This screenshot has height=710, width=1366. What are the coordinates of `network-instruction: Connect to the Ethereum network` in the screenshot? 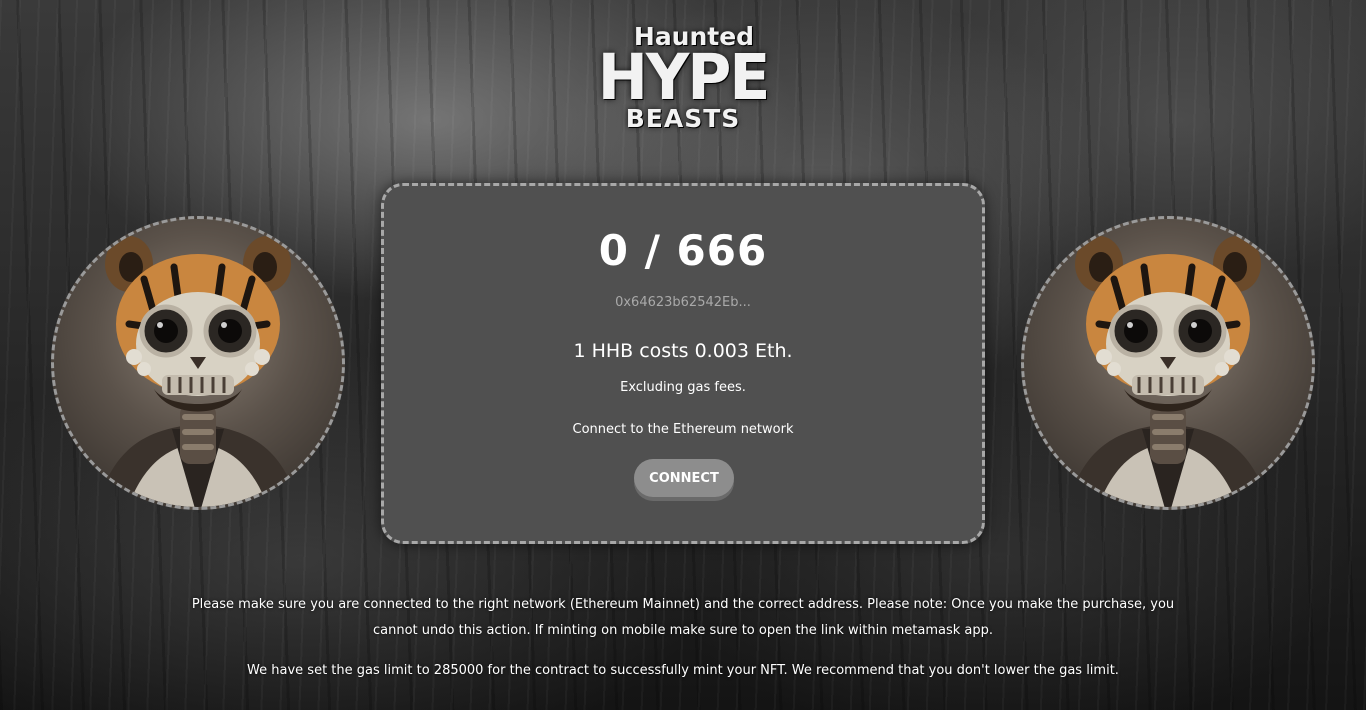 It's located at (683, 429).